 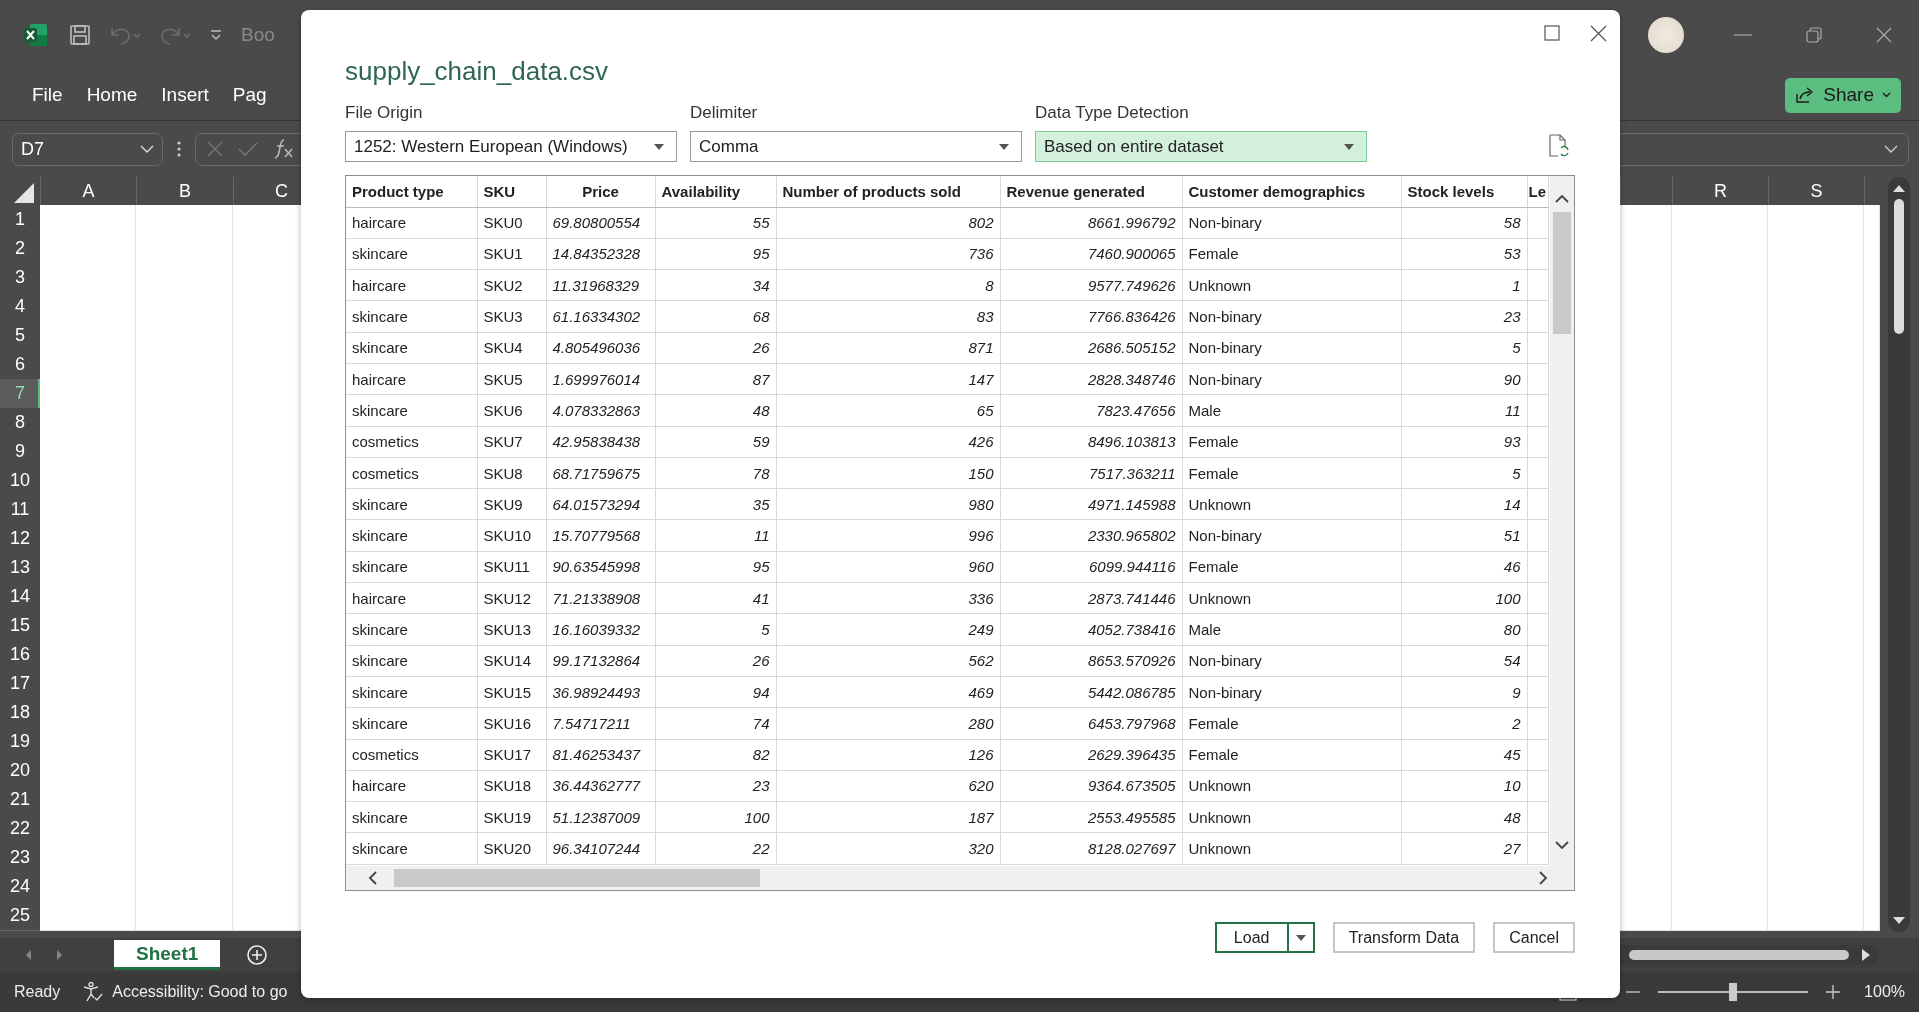 What do you see at coordinates (715, 191) in the screenshot?
I see `column-header: Availability` at bounding box center [715, 191].